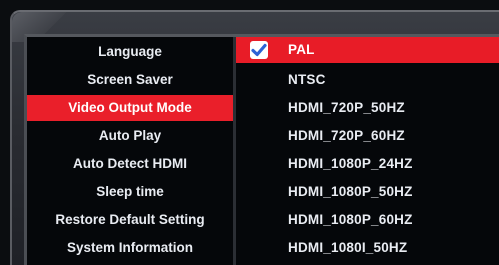 Image resolution: width=499 pixels, height=265 pixels. I want to click on option-hdmi-1080p-24hz: HDMI_1080P_24HZ, so click(367, 164).